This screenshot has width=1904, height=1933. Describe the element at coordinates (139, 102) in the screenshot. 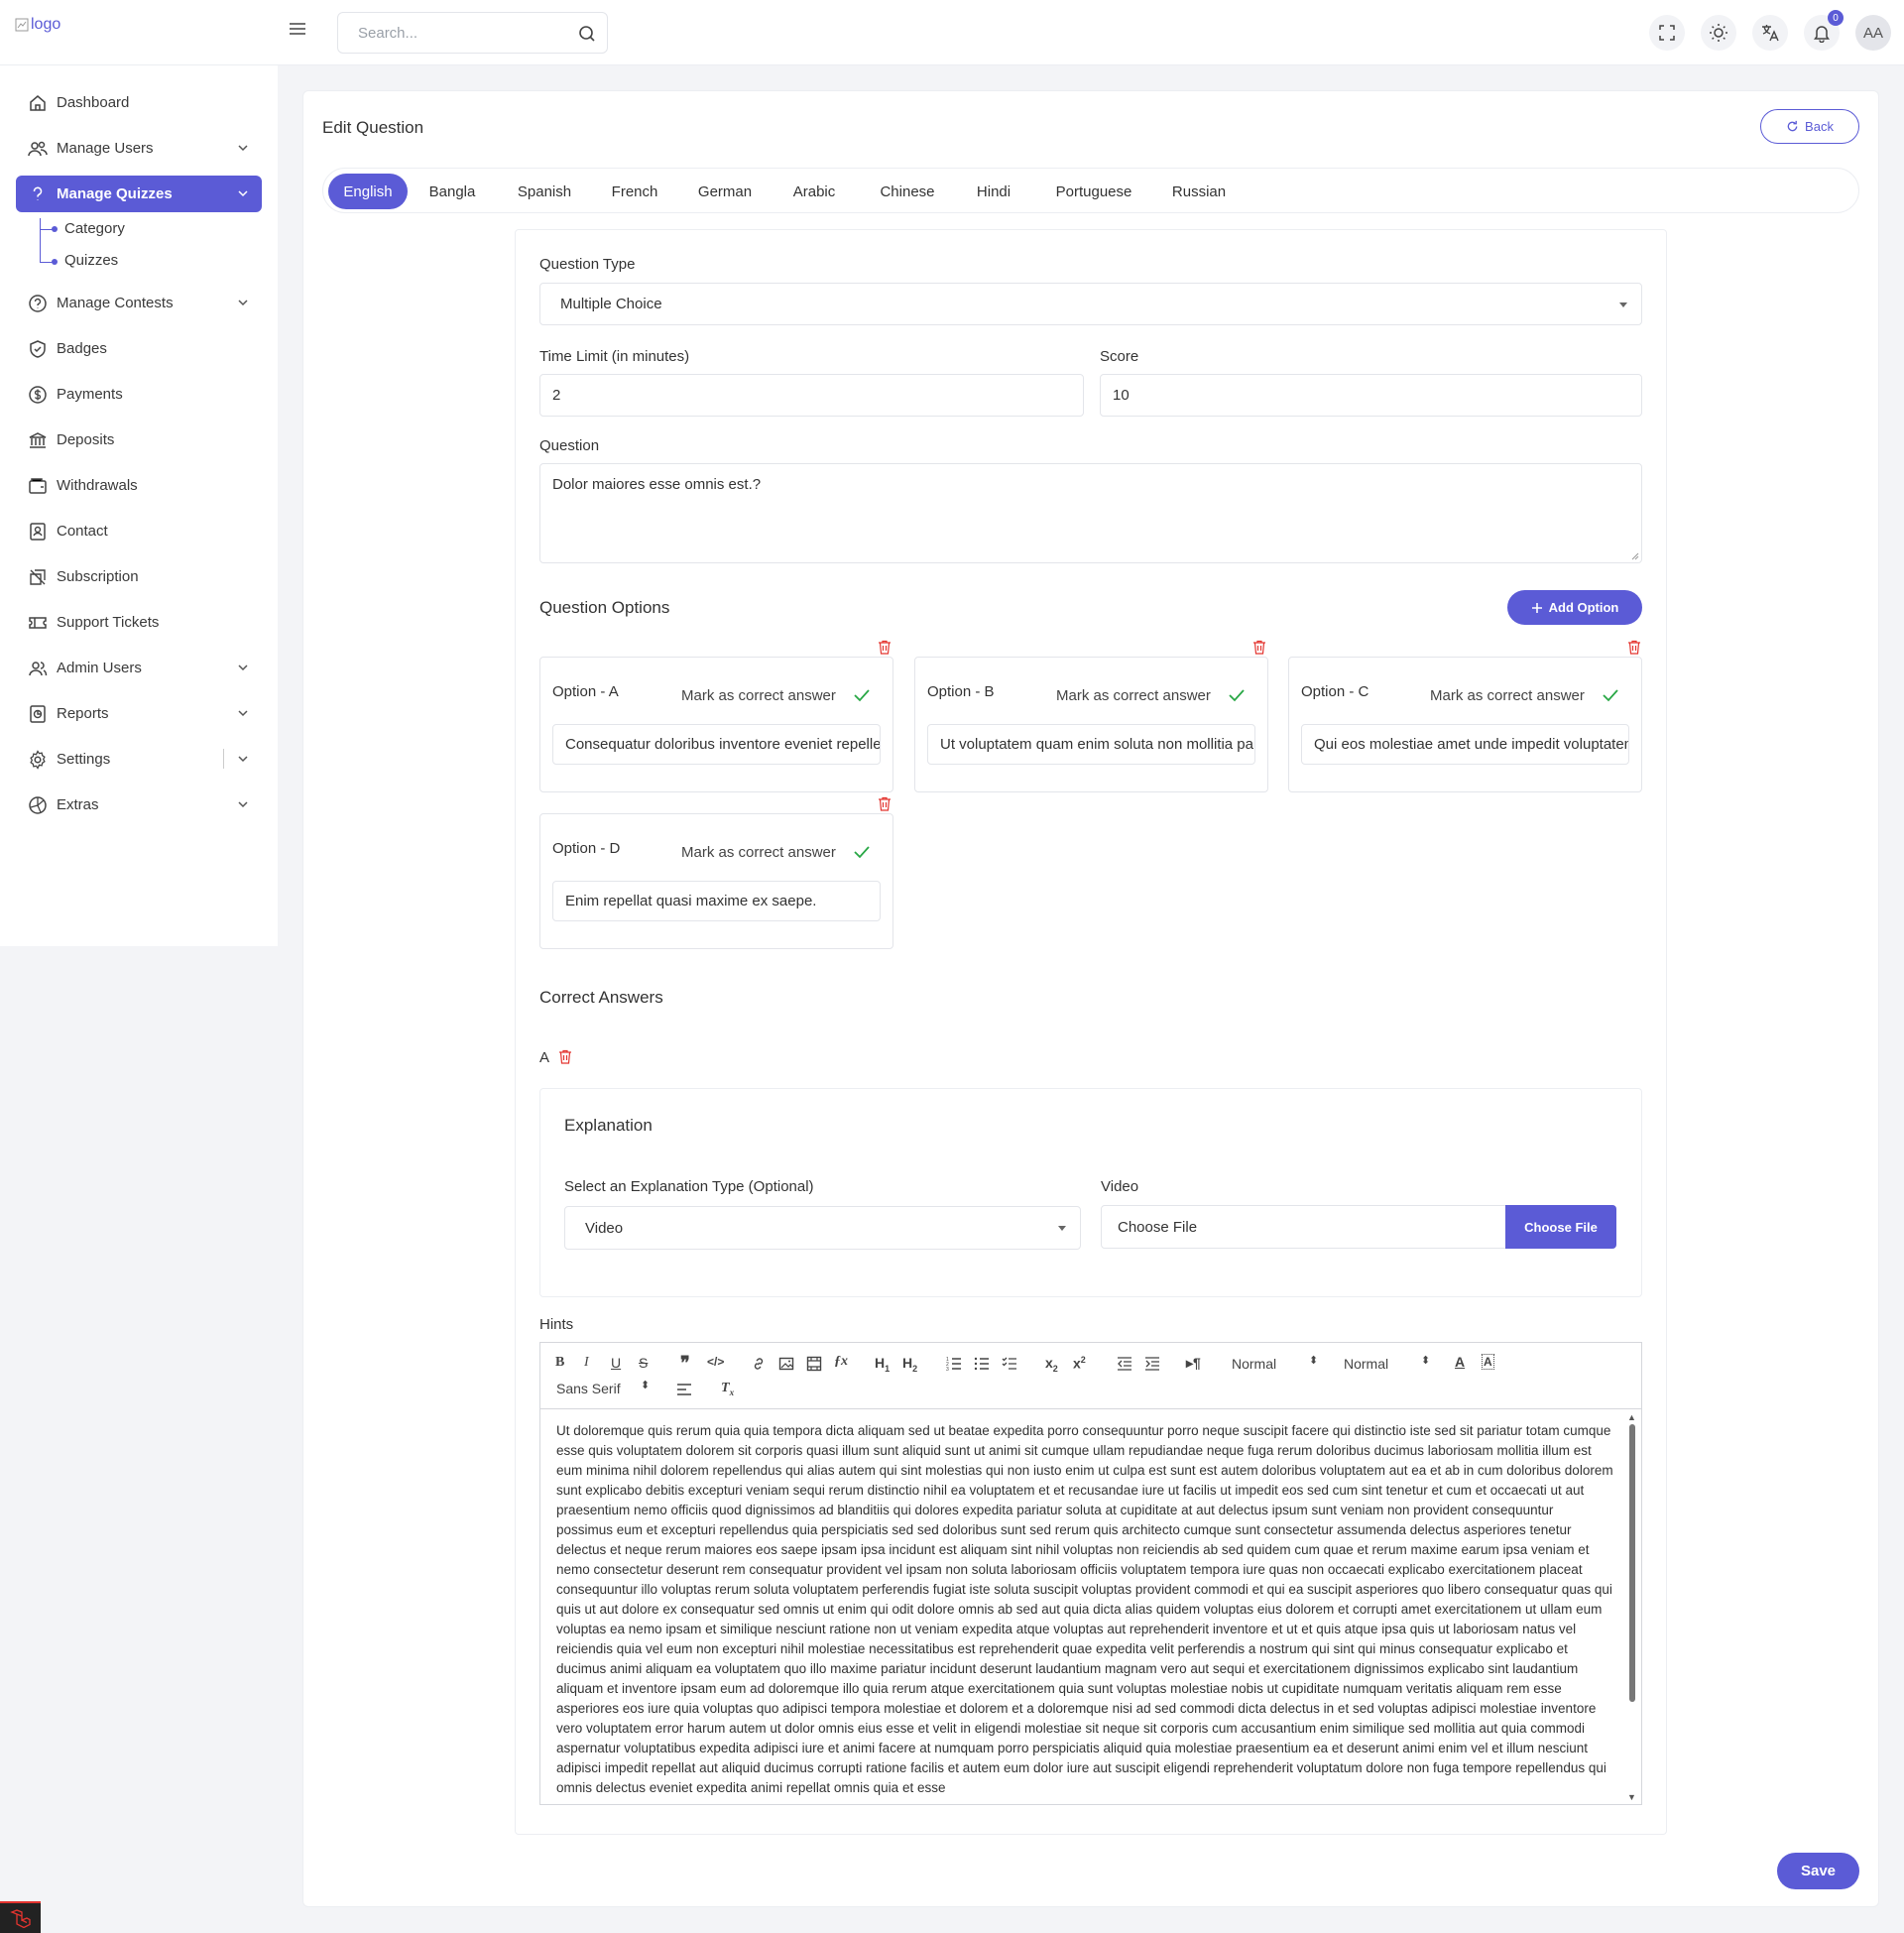

I see `sidebar-item-dashboard: Dashboard` at that location.